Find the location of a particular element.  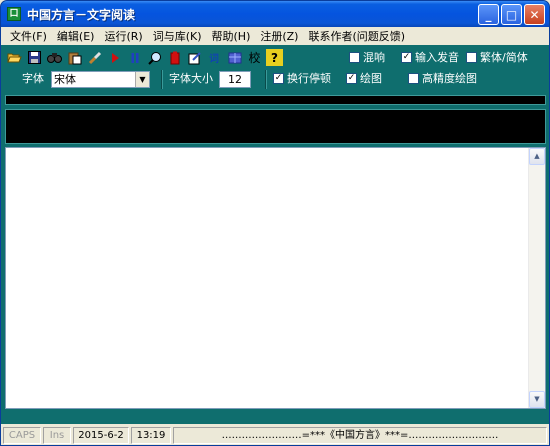

input-voice-option: ✓ 输入发音 is located at coordinates (430, 57).